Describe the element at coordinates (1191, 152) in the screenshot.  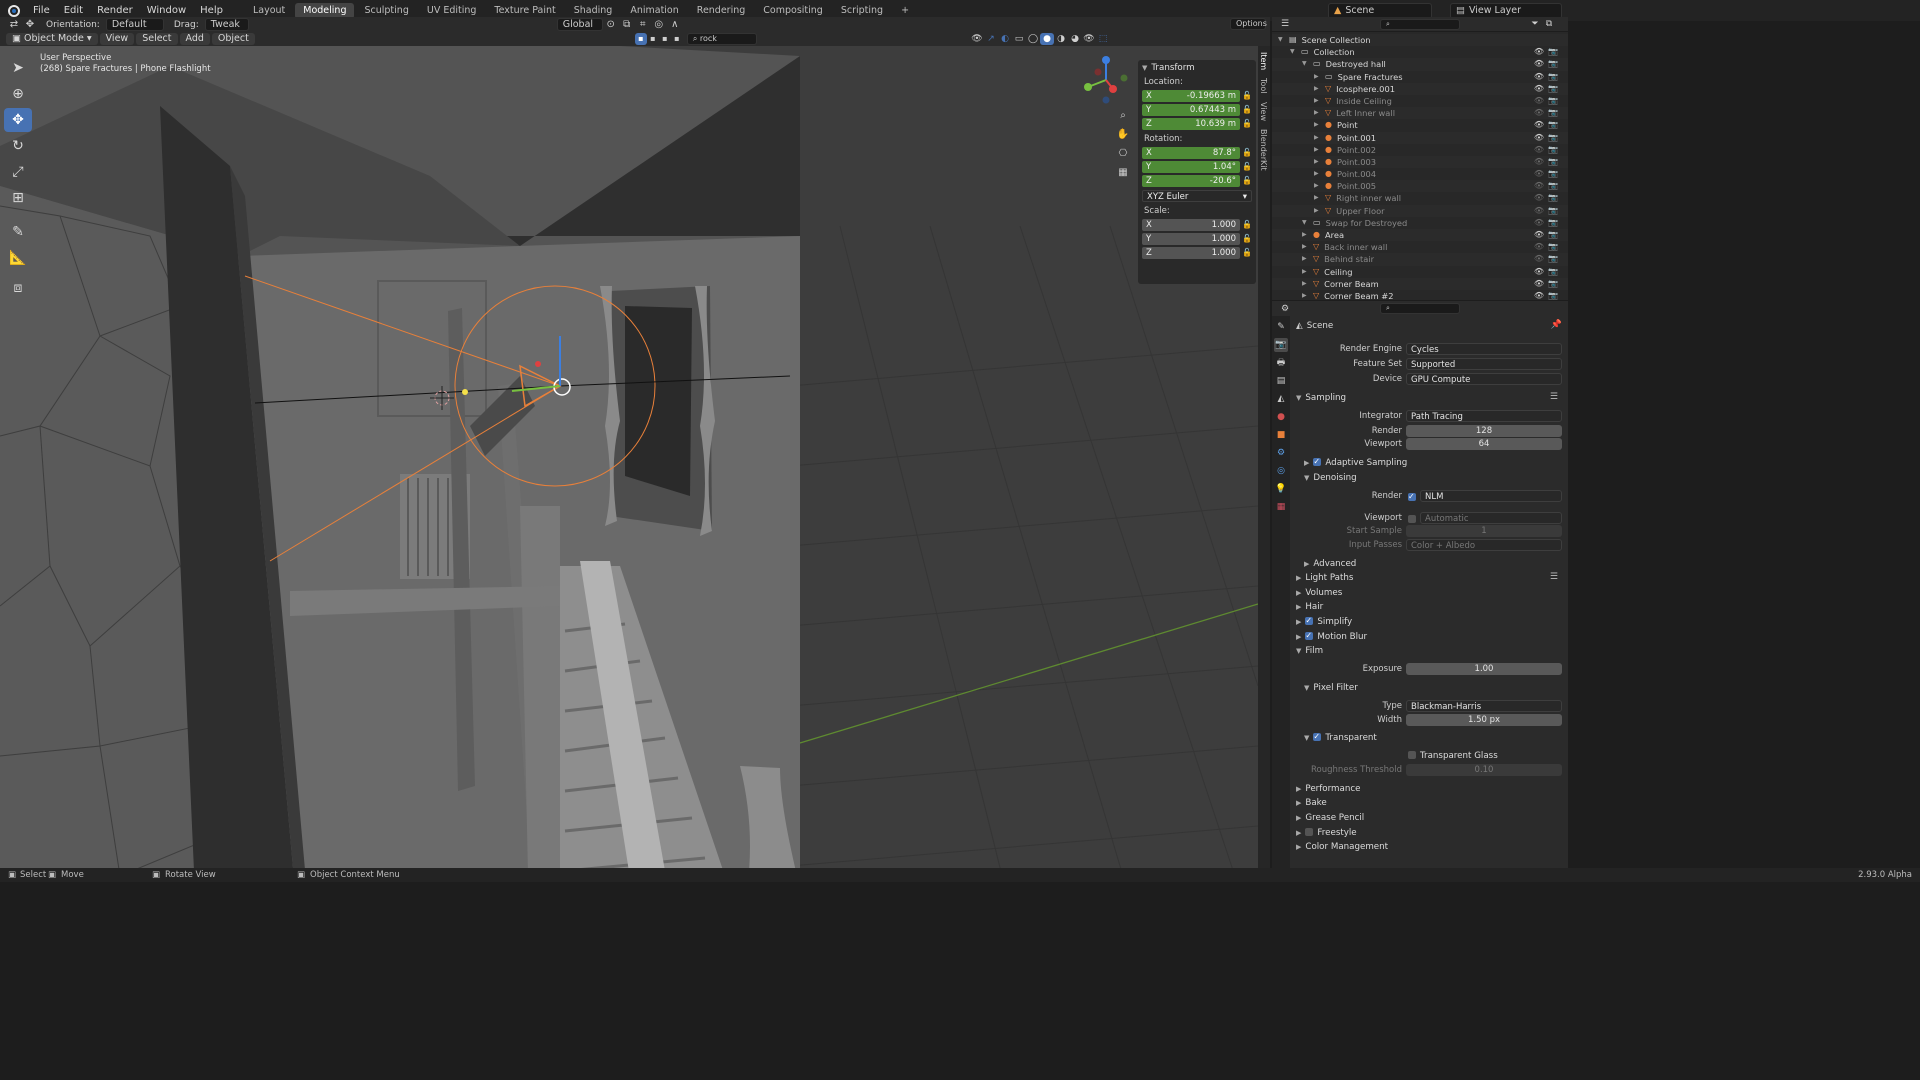
I see `rotation-x-field: X 87.8°` at that location.